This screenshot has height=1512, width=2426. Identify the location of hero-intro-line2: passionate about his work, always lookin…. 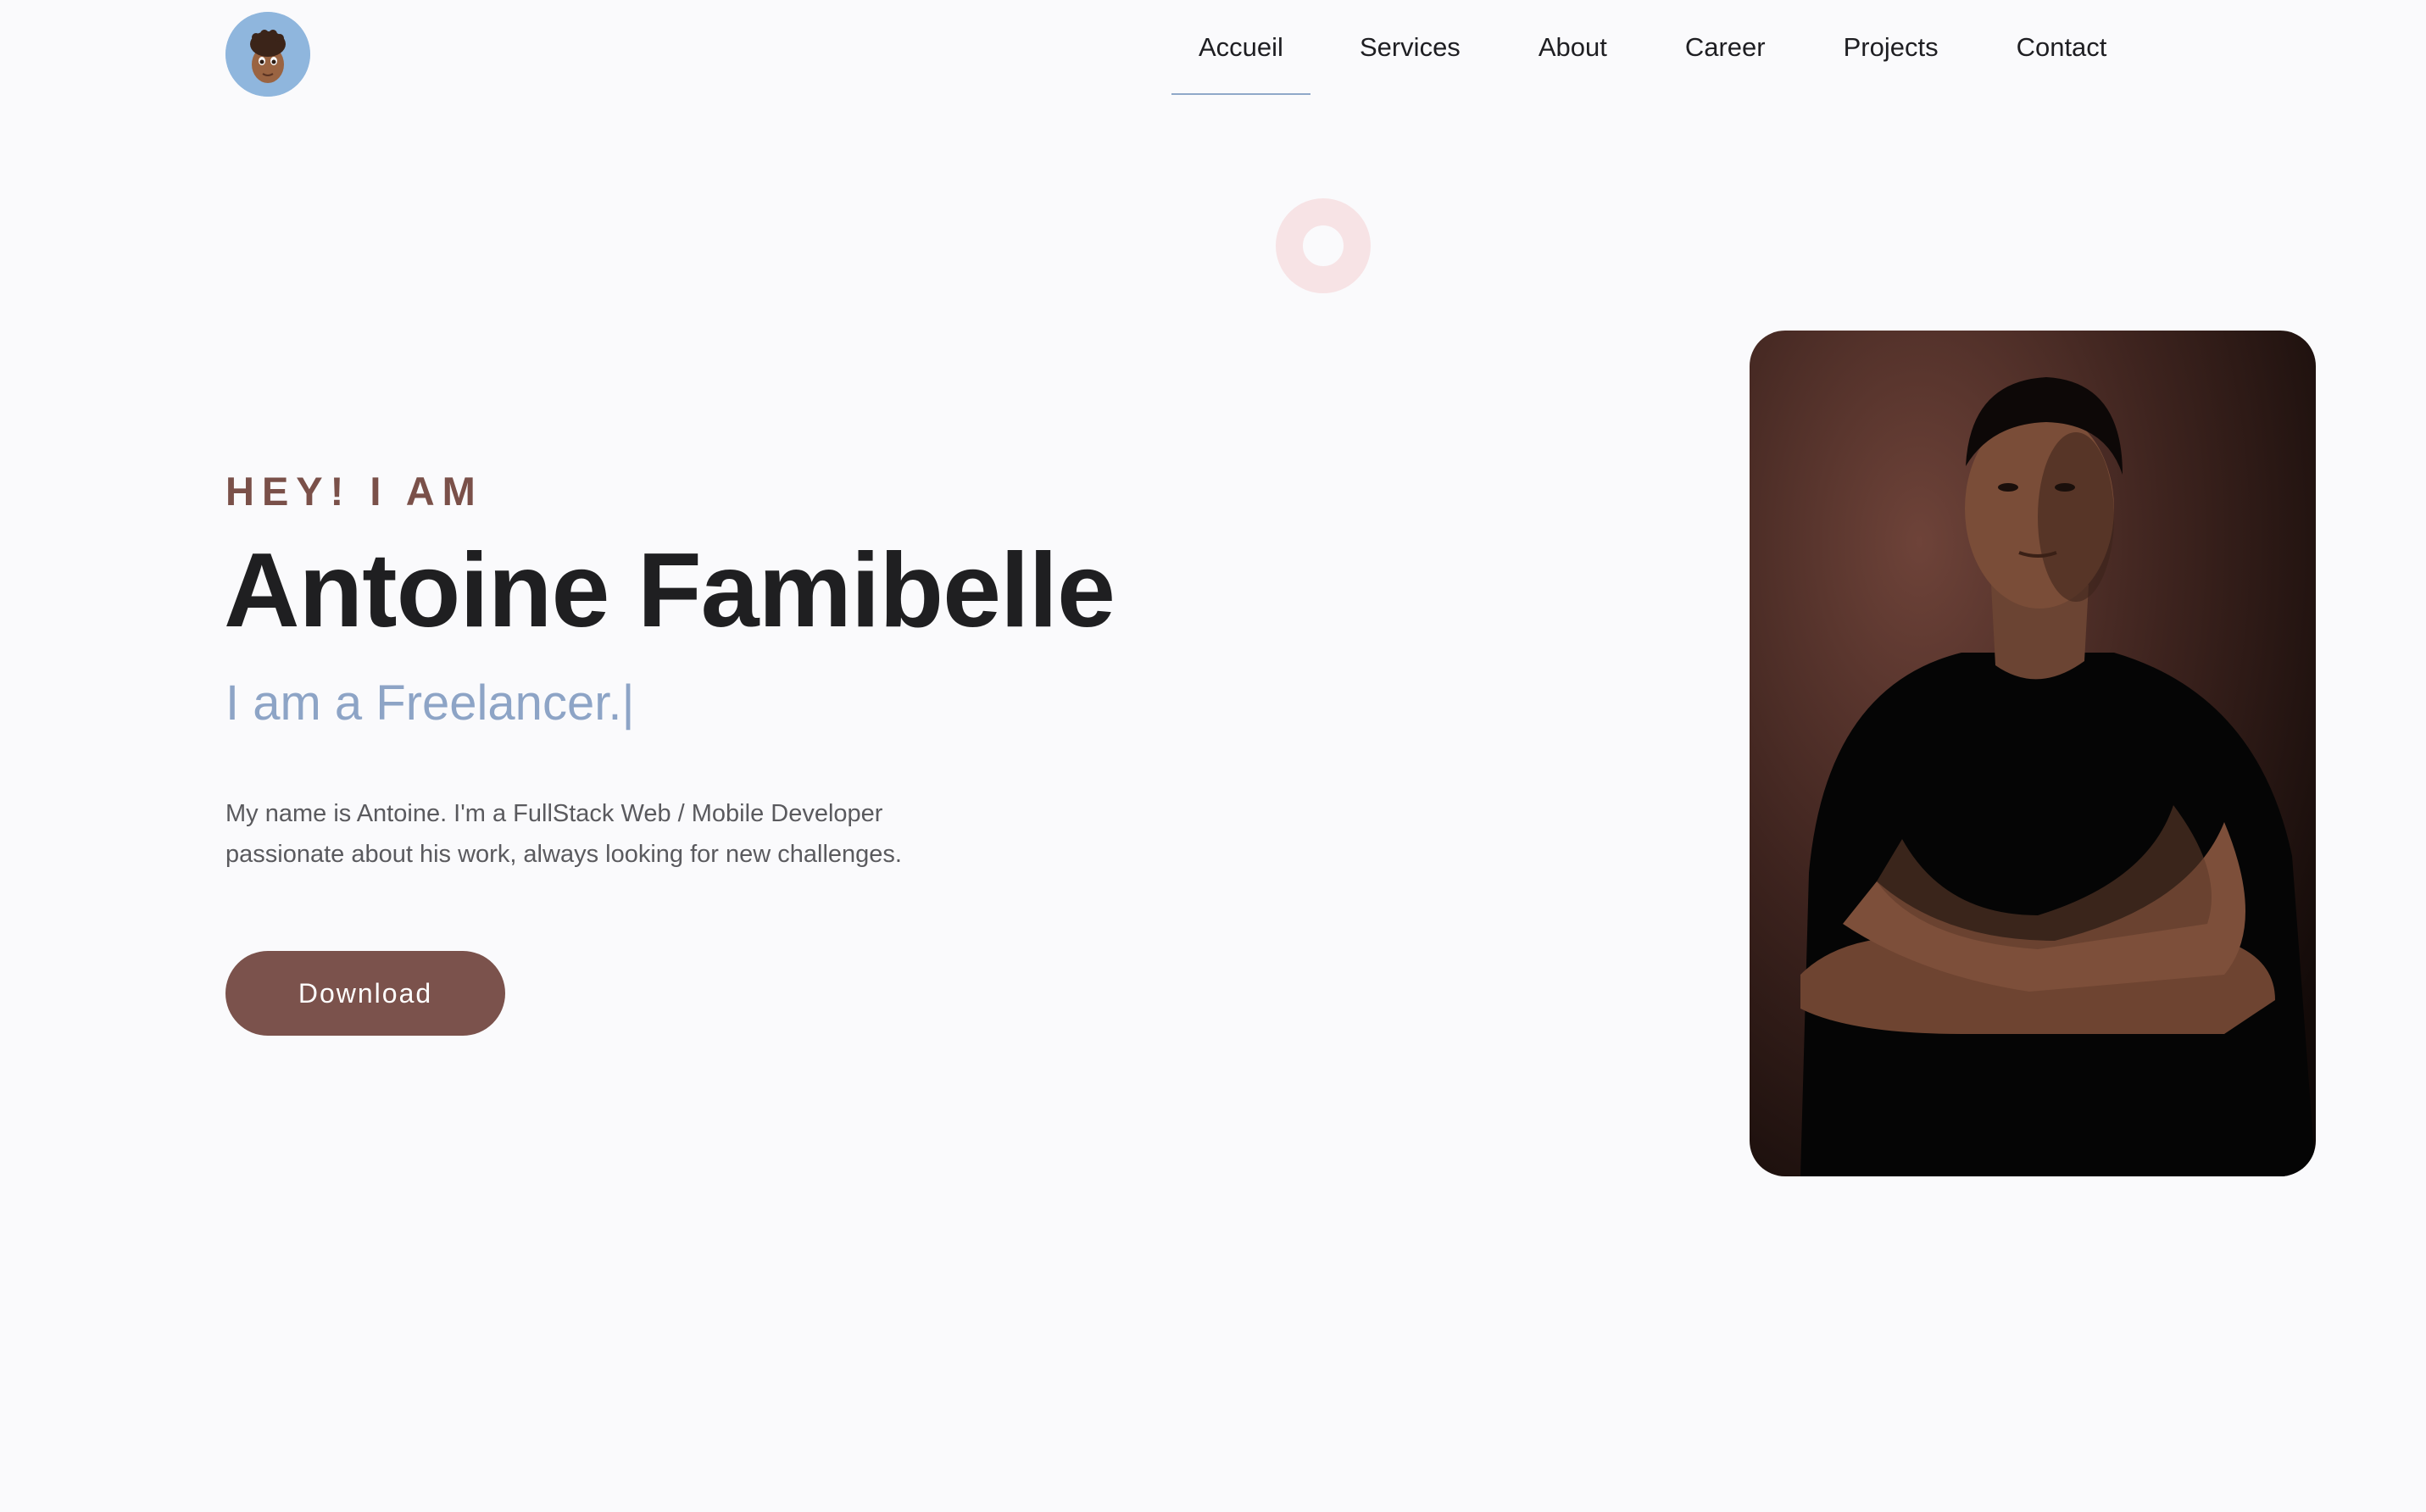
(563, 855).